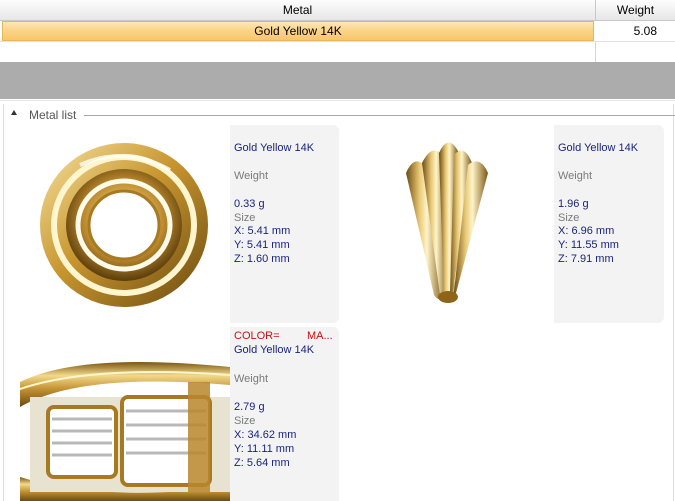 The image size is (675, 501). What do you see at coordinates (588, 245) in the screenshot?
I see `size-y: Y: 11.55 mm` at bounding box center [588, 245].